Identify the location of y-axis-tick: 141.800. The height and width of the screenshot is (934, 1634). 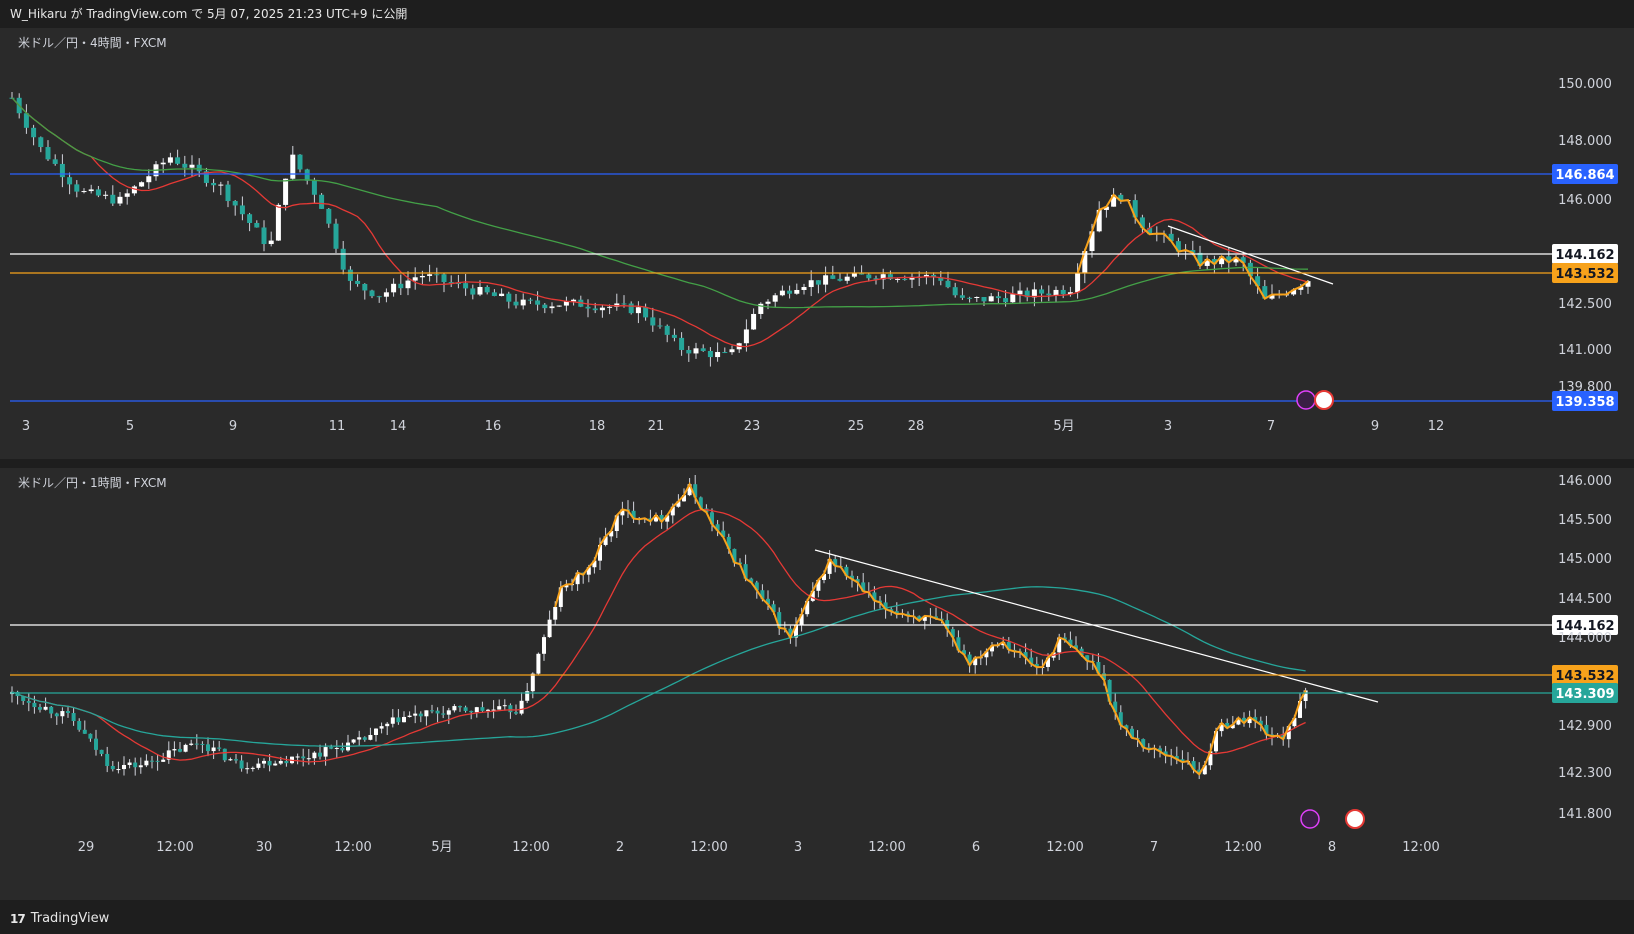
(1585, 814).